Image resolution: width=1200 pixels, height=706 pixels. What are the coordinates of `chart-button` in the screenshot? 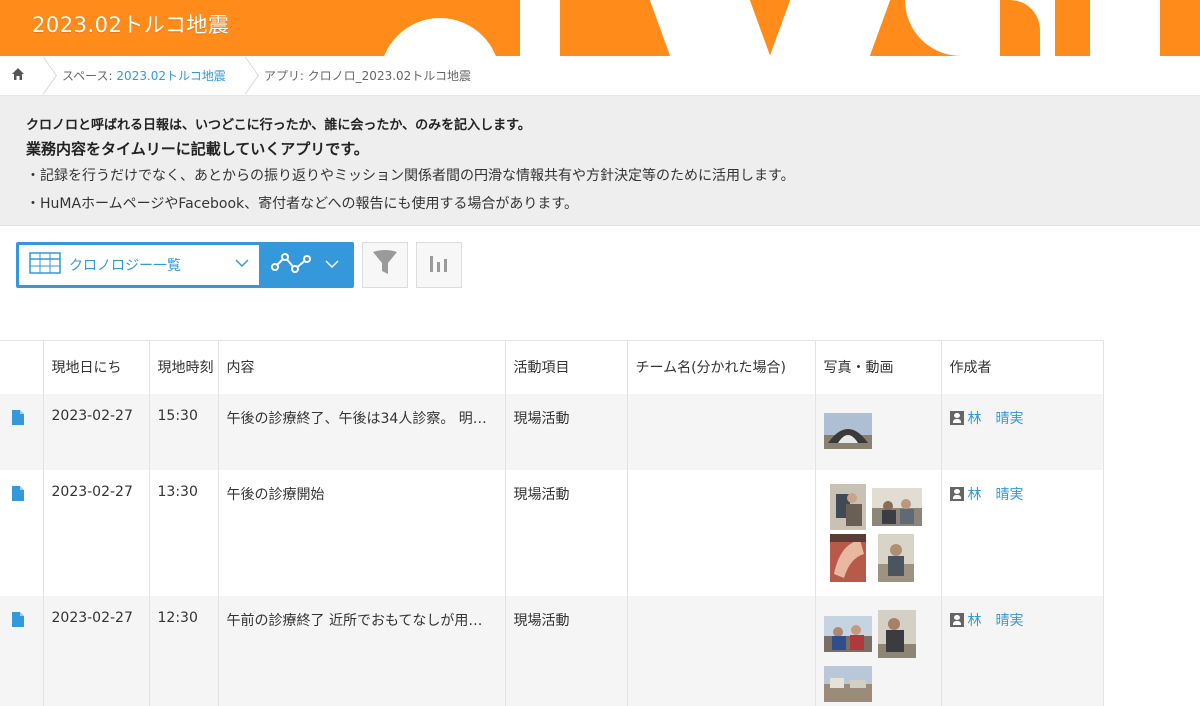 It's located at (439, 265).